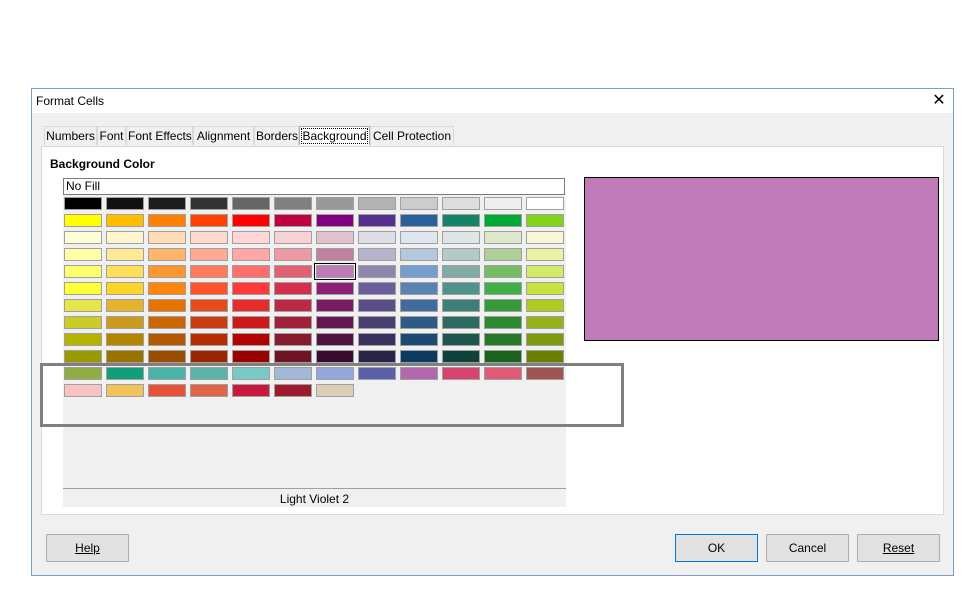 This screenshot has width=969, height=596. What do you see at coordinates (716, 548) in the screenshot?
I see `ok-button: OK` at bounding box center [716, 548].